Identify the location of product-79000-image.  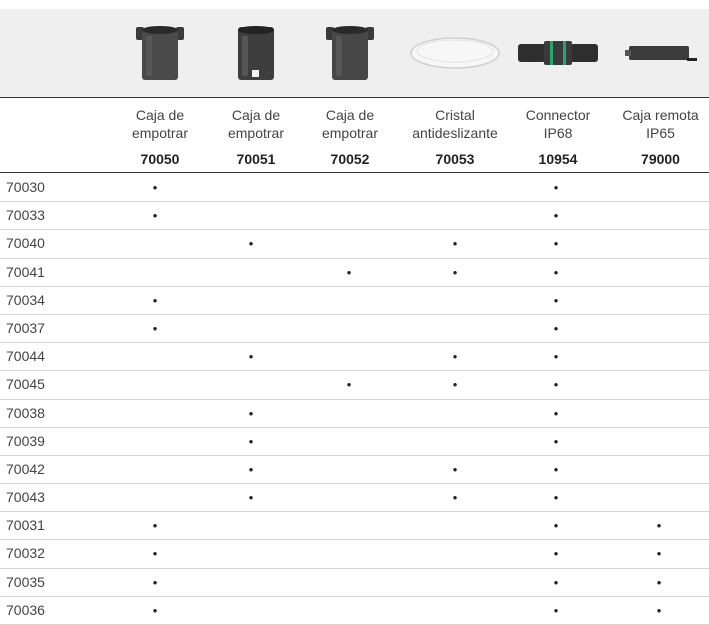
(660, 53).